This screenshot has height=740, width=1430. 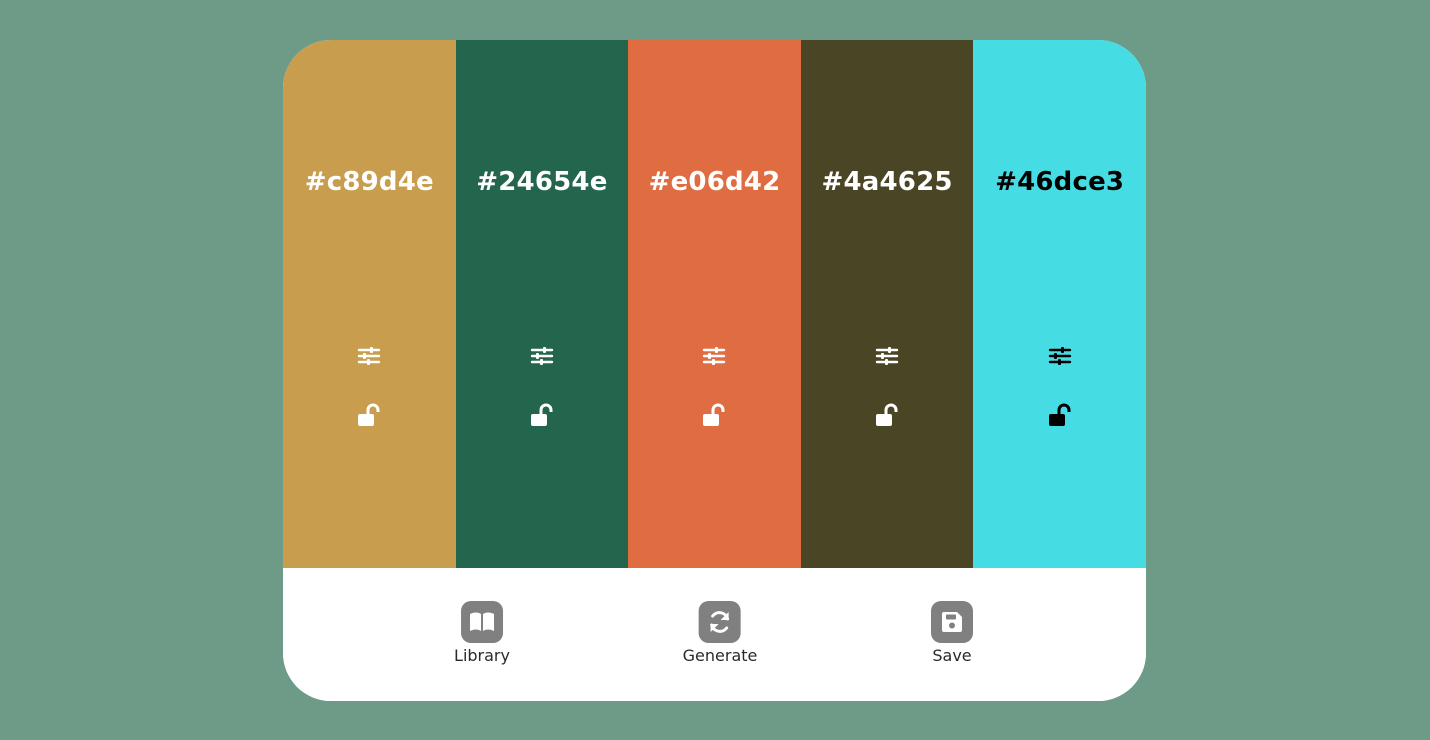 I want to click on floppy-disk-icon, so click(x=952, y=622).